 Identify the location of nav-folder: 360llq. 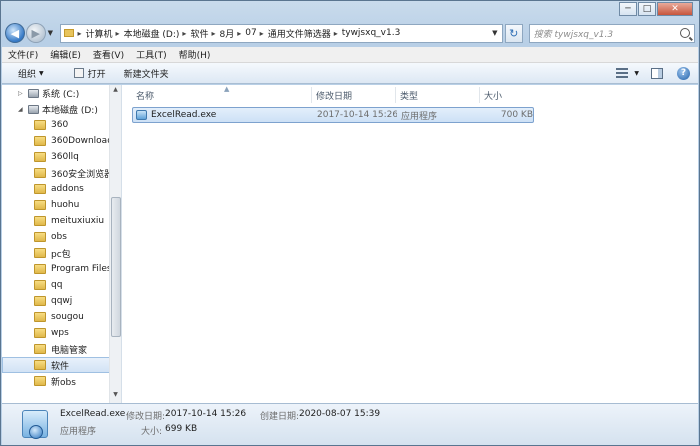
(56, 157).